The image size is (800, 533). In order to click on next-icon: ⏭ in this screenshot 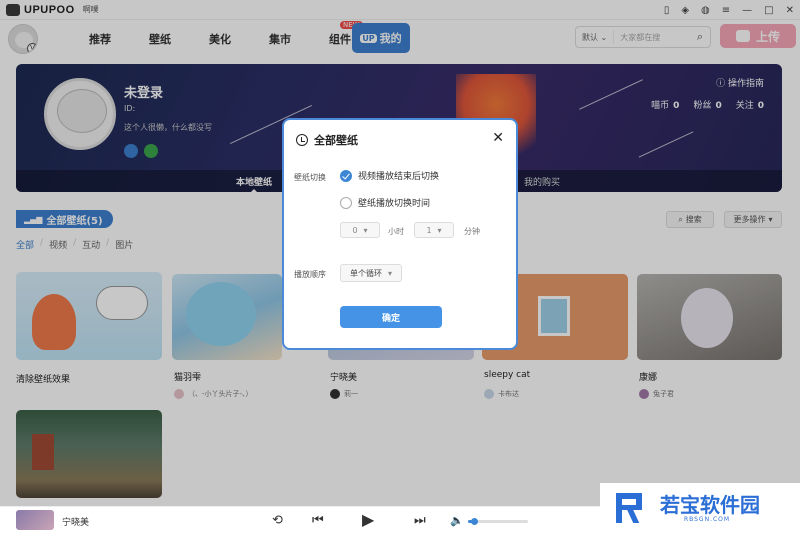, I will do `click(420, 520)`.